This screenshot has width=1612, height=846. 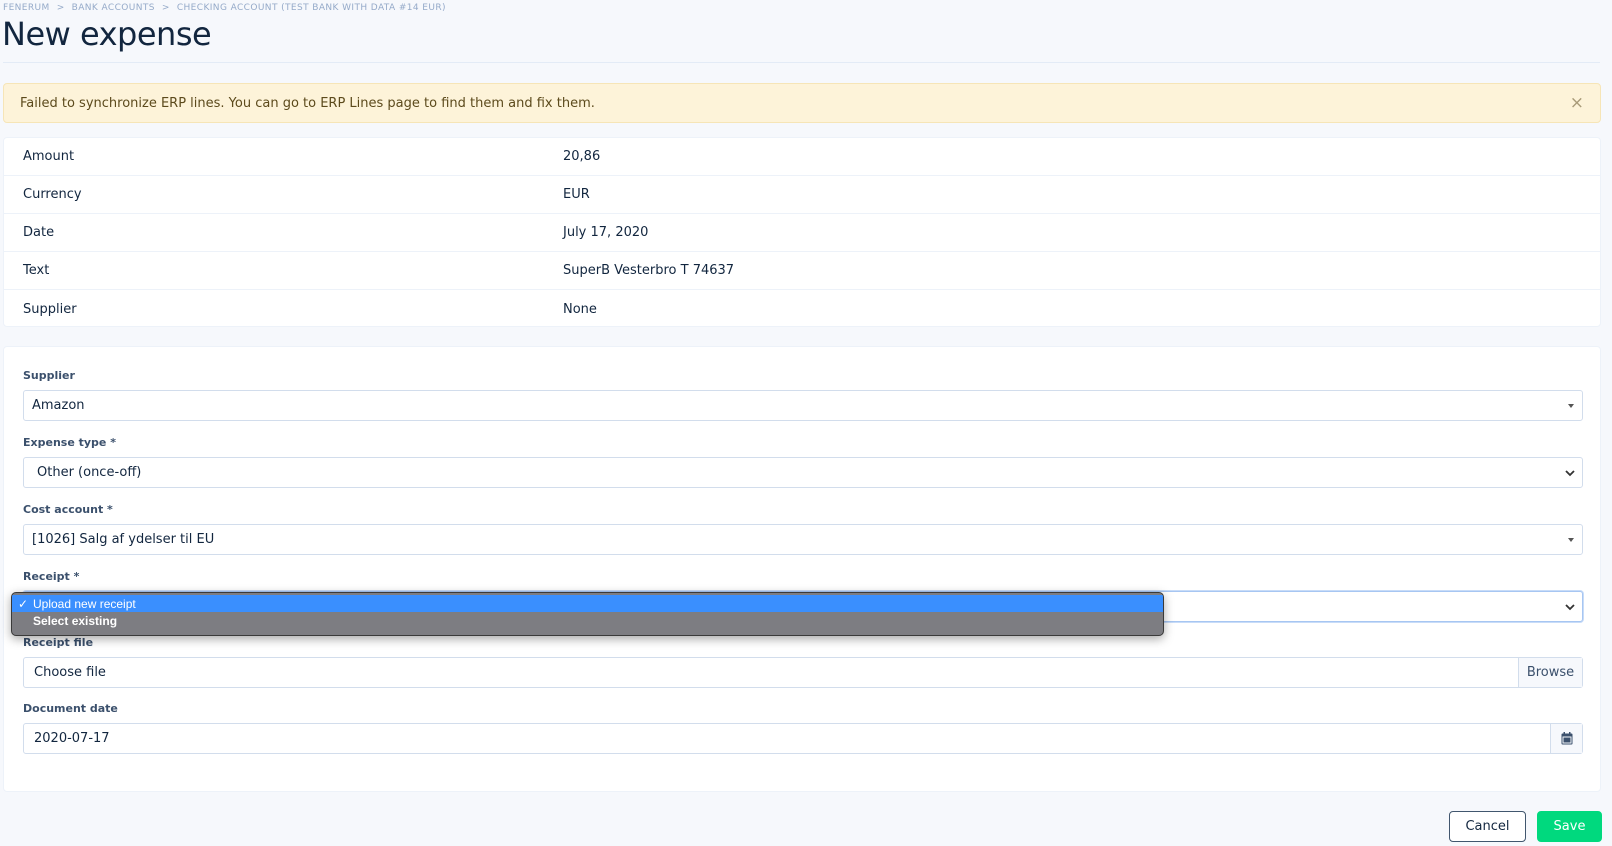 I want to click on detail-row-date: Date July 17, 2020, so click(x=802, y=233).